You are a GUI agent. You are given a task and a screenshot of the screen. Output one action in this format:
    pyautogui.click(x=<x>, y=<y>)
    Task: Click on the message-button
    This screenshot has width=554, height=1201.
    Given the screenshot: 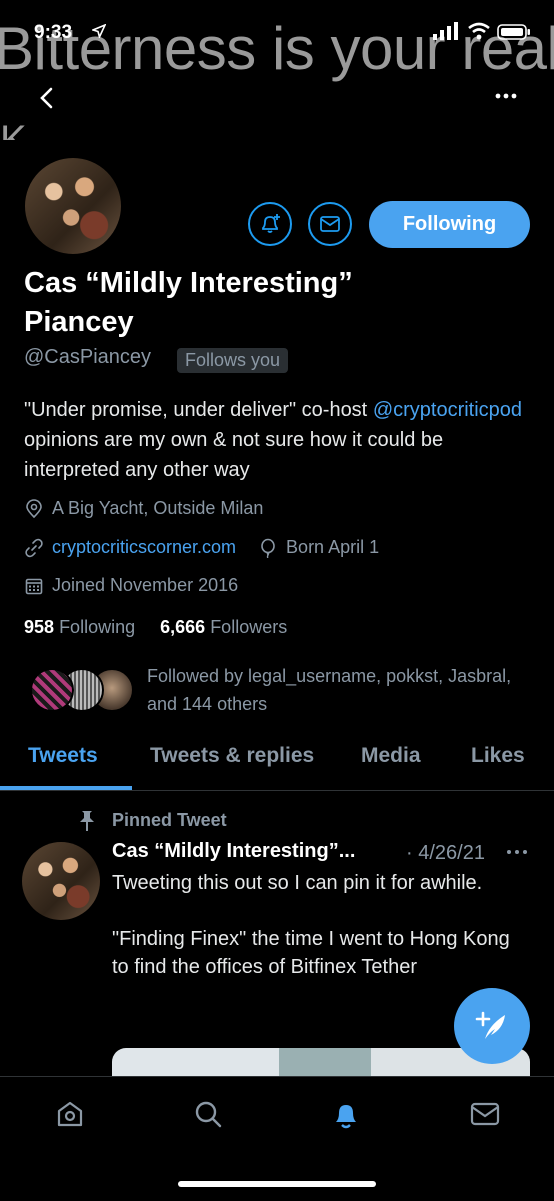 What is the action you would take?
    pyautogui.click(x=330, y=224)
    